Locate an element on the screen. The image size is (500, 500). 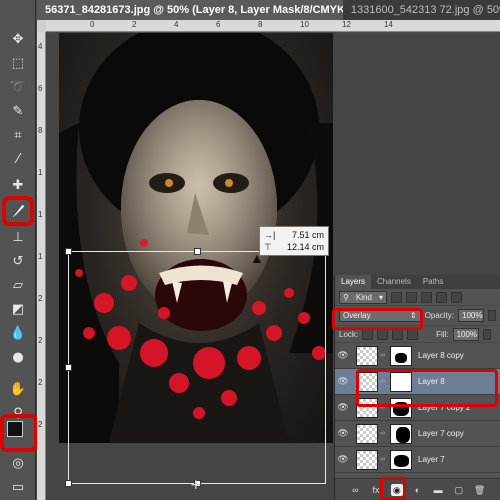
tab-channels: Channels is located at coordinates (394, 282).